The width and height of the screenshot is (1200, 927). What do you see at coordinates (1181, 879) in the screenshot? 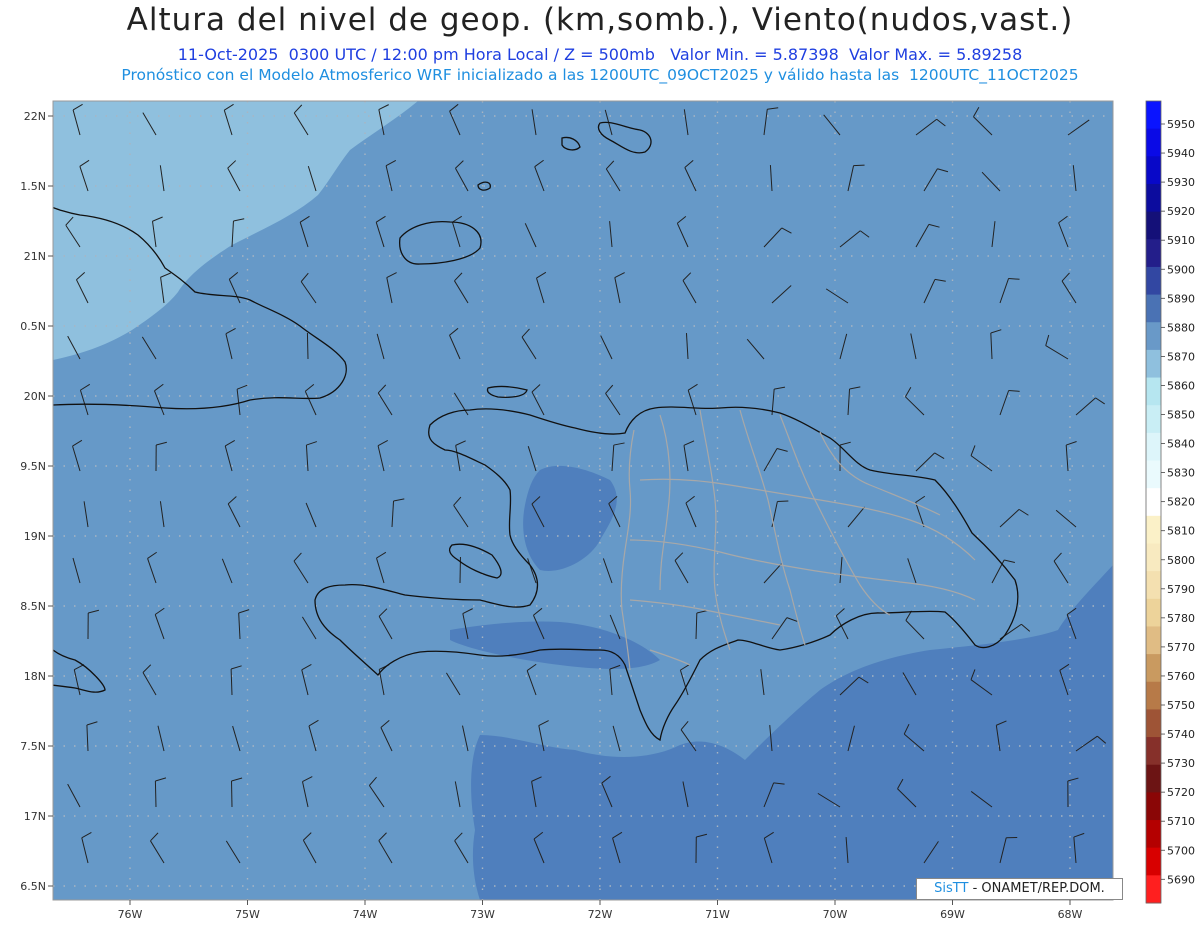
I see `colorbar-label: 5690` at bounding box center [1181, 879].